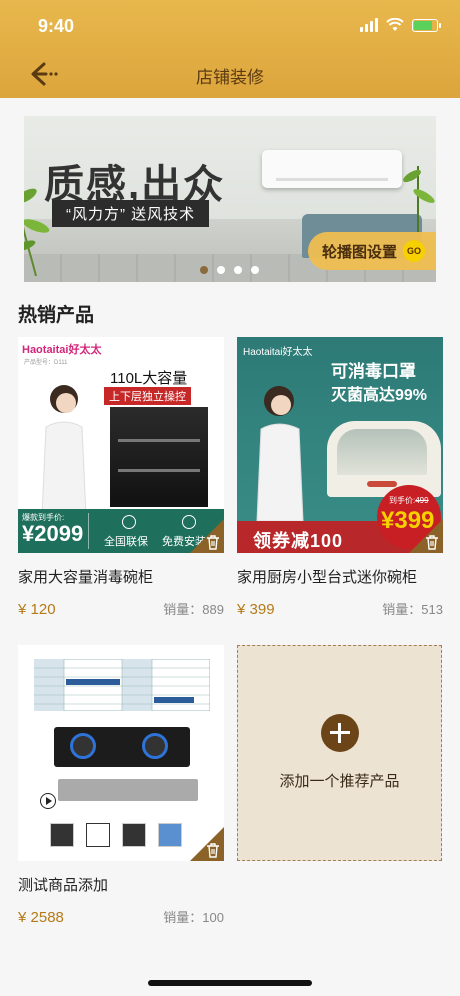 The image size is (460, 996). Describe the element at coordinates (48, 801) in the screenshot. I see `play-icon` at that location.